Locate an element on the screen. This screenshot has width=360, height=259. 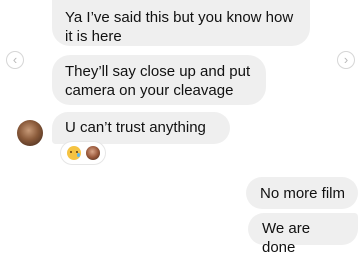
reactor-avatar is located at coordinates (93, 153).